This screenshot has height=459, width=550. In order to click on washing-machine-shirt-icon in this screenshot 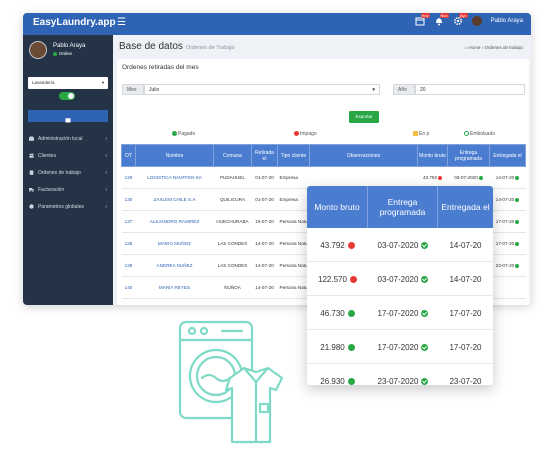, I will do `click(231, 382)`.